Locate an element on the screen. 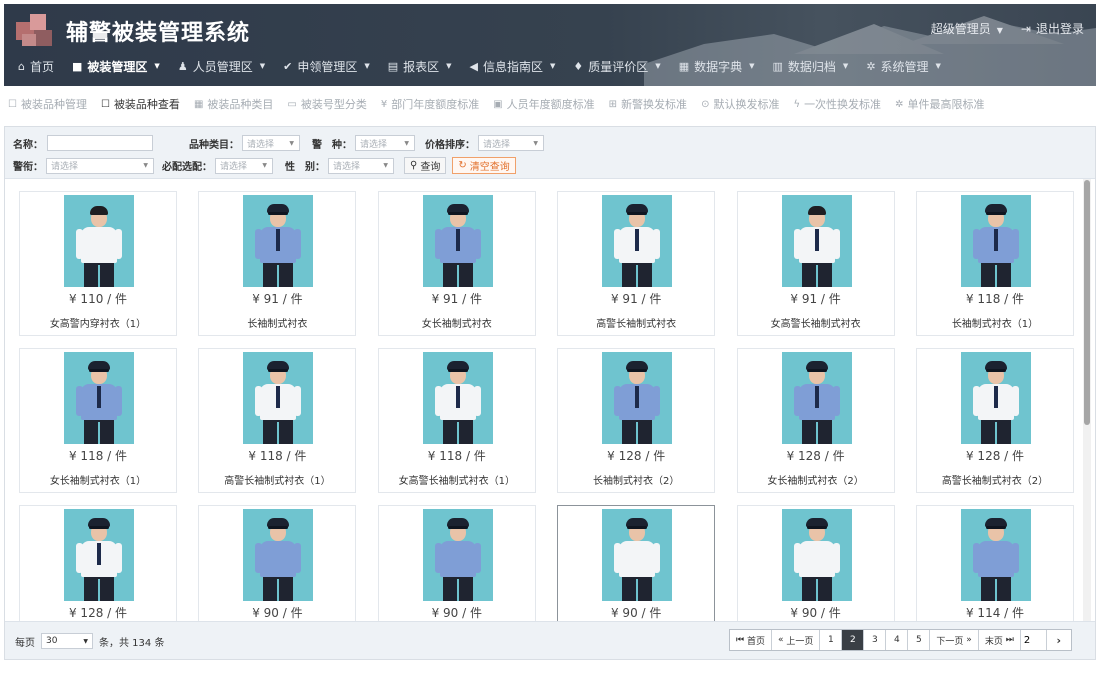 The image size is (1100, 681). logo-icon is located at coordinates (35, 31).